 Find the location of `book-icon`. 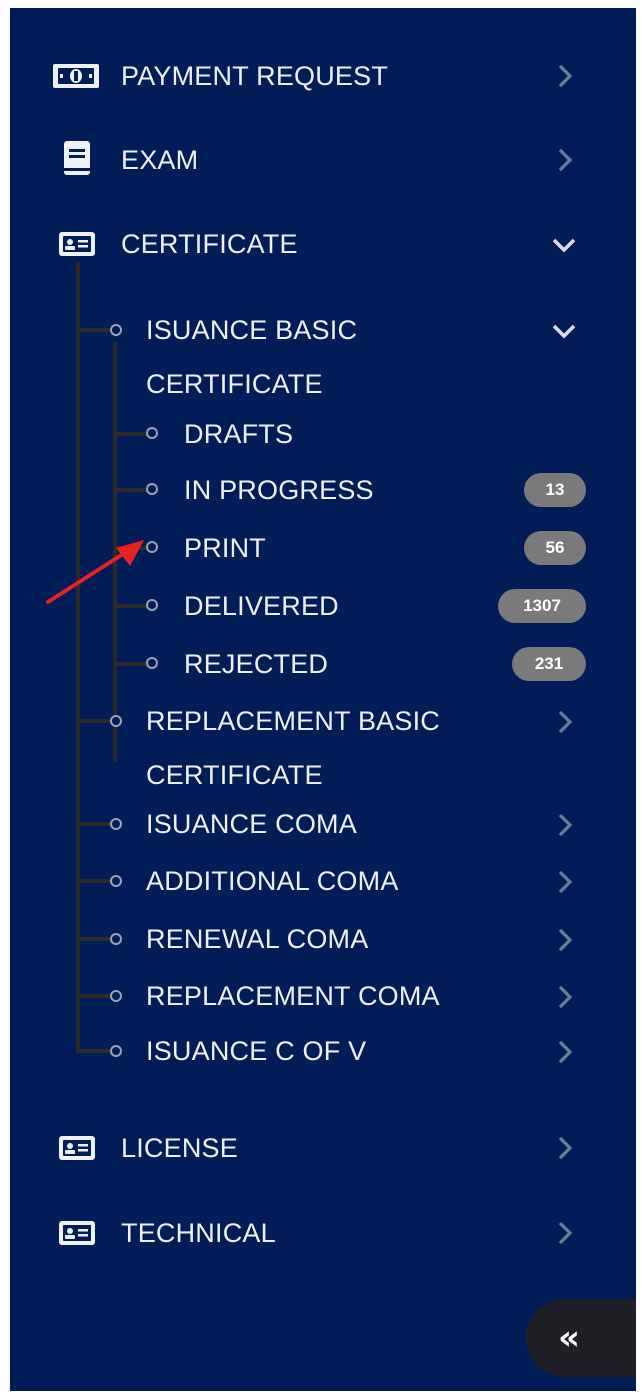

book-icon is located at coordinates (77, 160).